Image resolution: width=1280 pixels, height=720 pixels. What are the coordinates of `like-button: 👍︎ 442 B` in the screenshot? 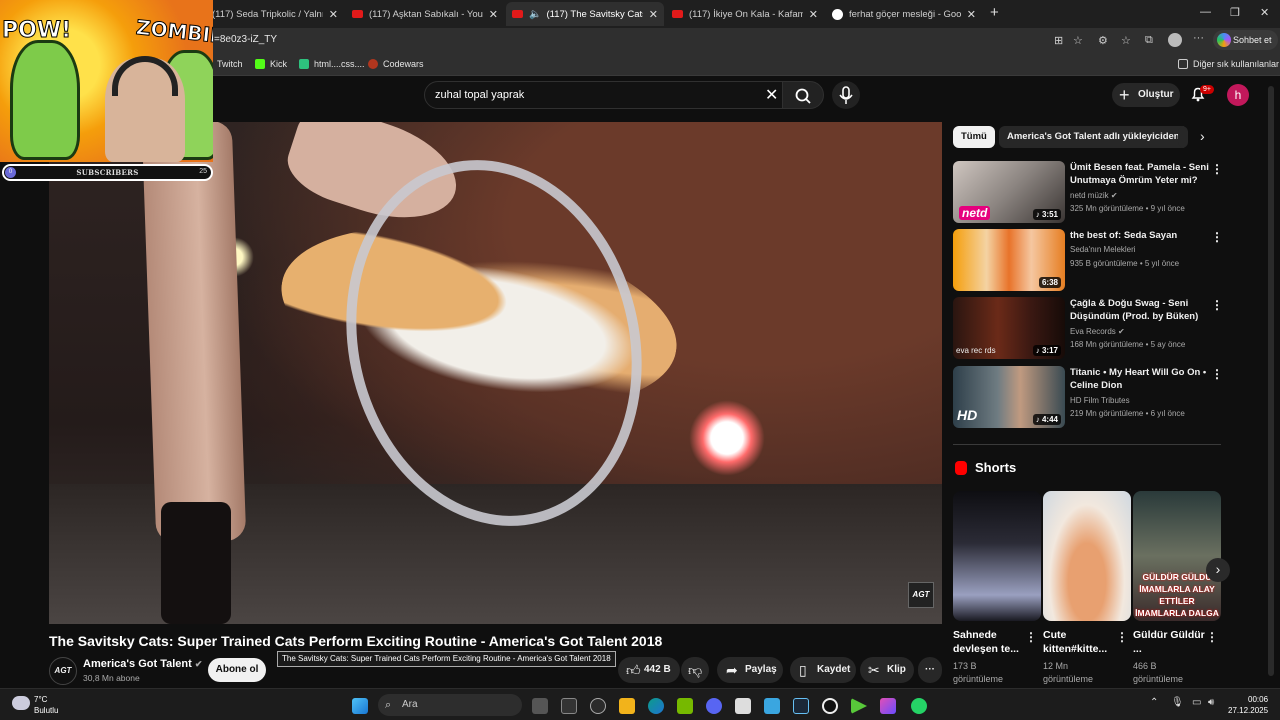 It's located at (649, 670).